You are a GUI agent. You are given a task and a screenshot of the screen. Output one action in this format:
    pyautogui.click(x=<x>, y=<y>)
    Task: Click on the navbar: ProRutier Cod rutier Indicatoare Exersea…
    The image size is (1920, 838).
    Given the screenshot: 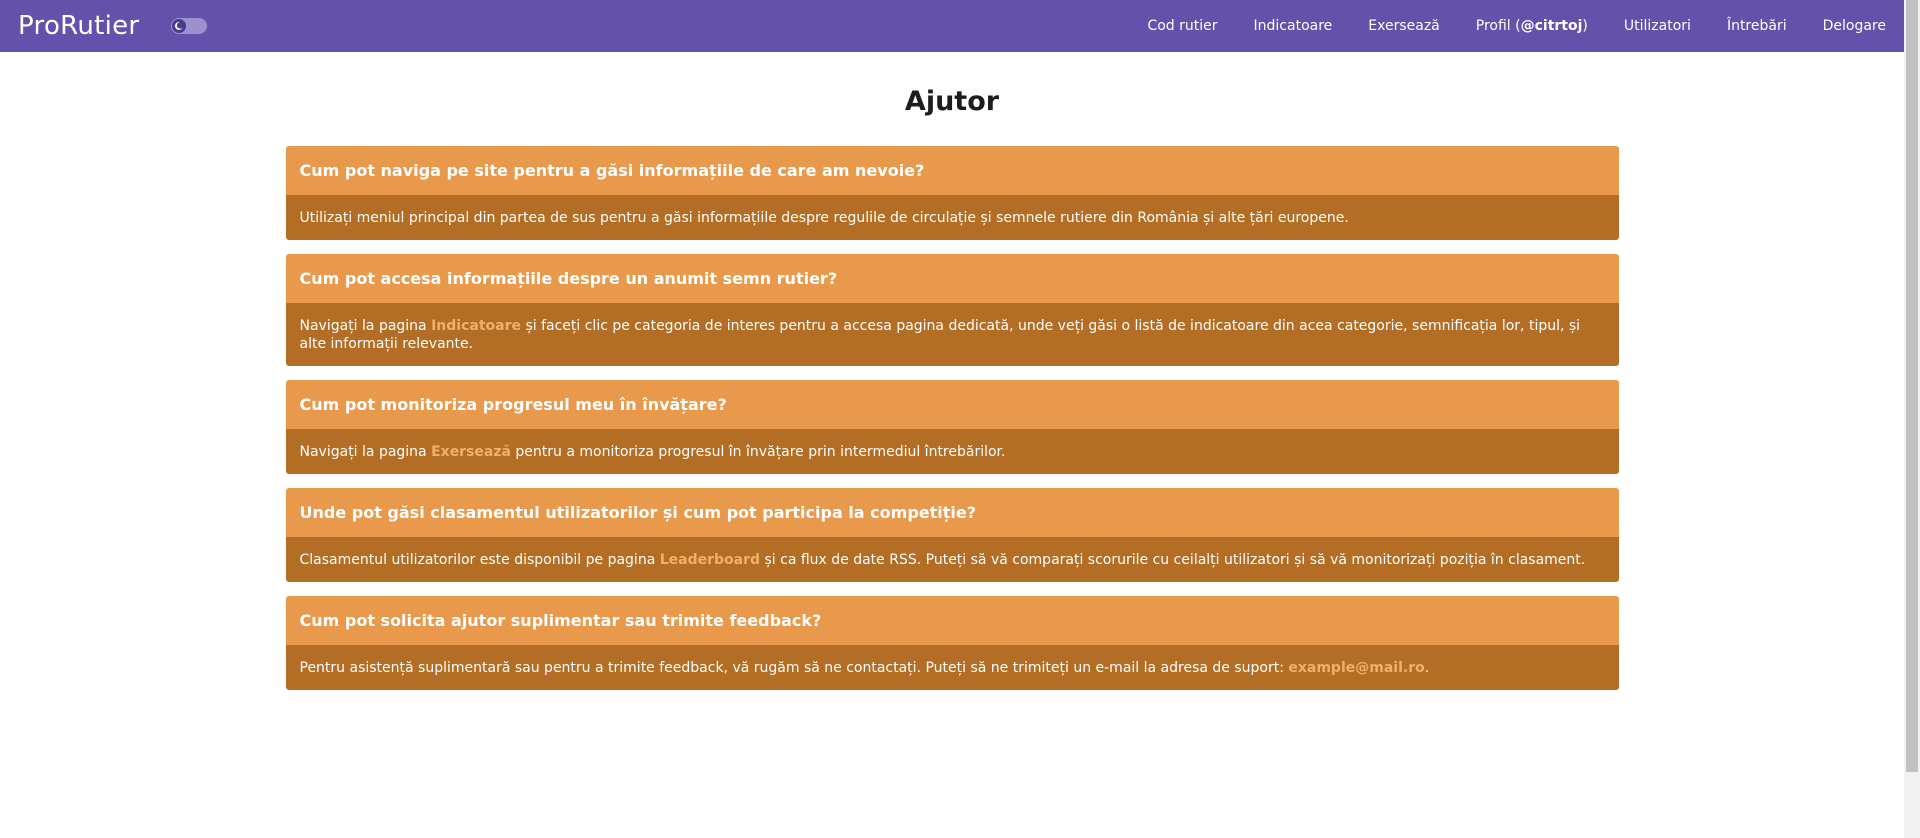 What is the action you would take?
    pyautogui.click(x=952, y=26)
    